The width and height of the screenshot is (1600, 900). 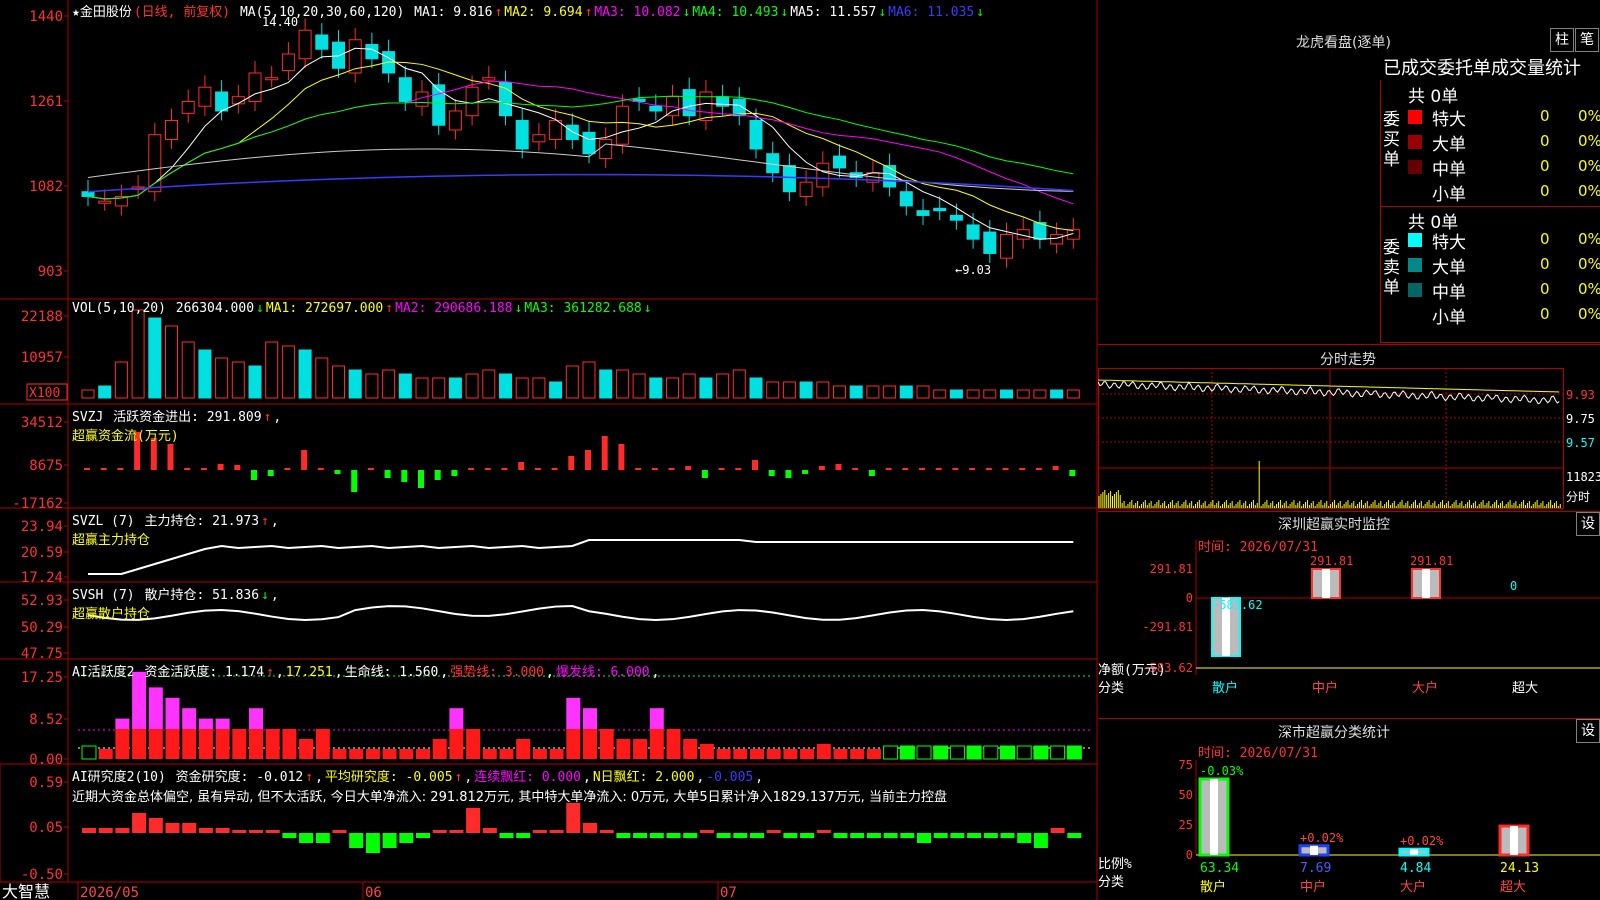 What do you see at coordinates (582, 828) in the screenshot?
I see `ai-research-bars` at bounding box center [582, 828].